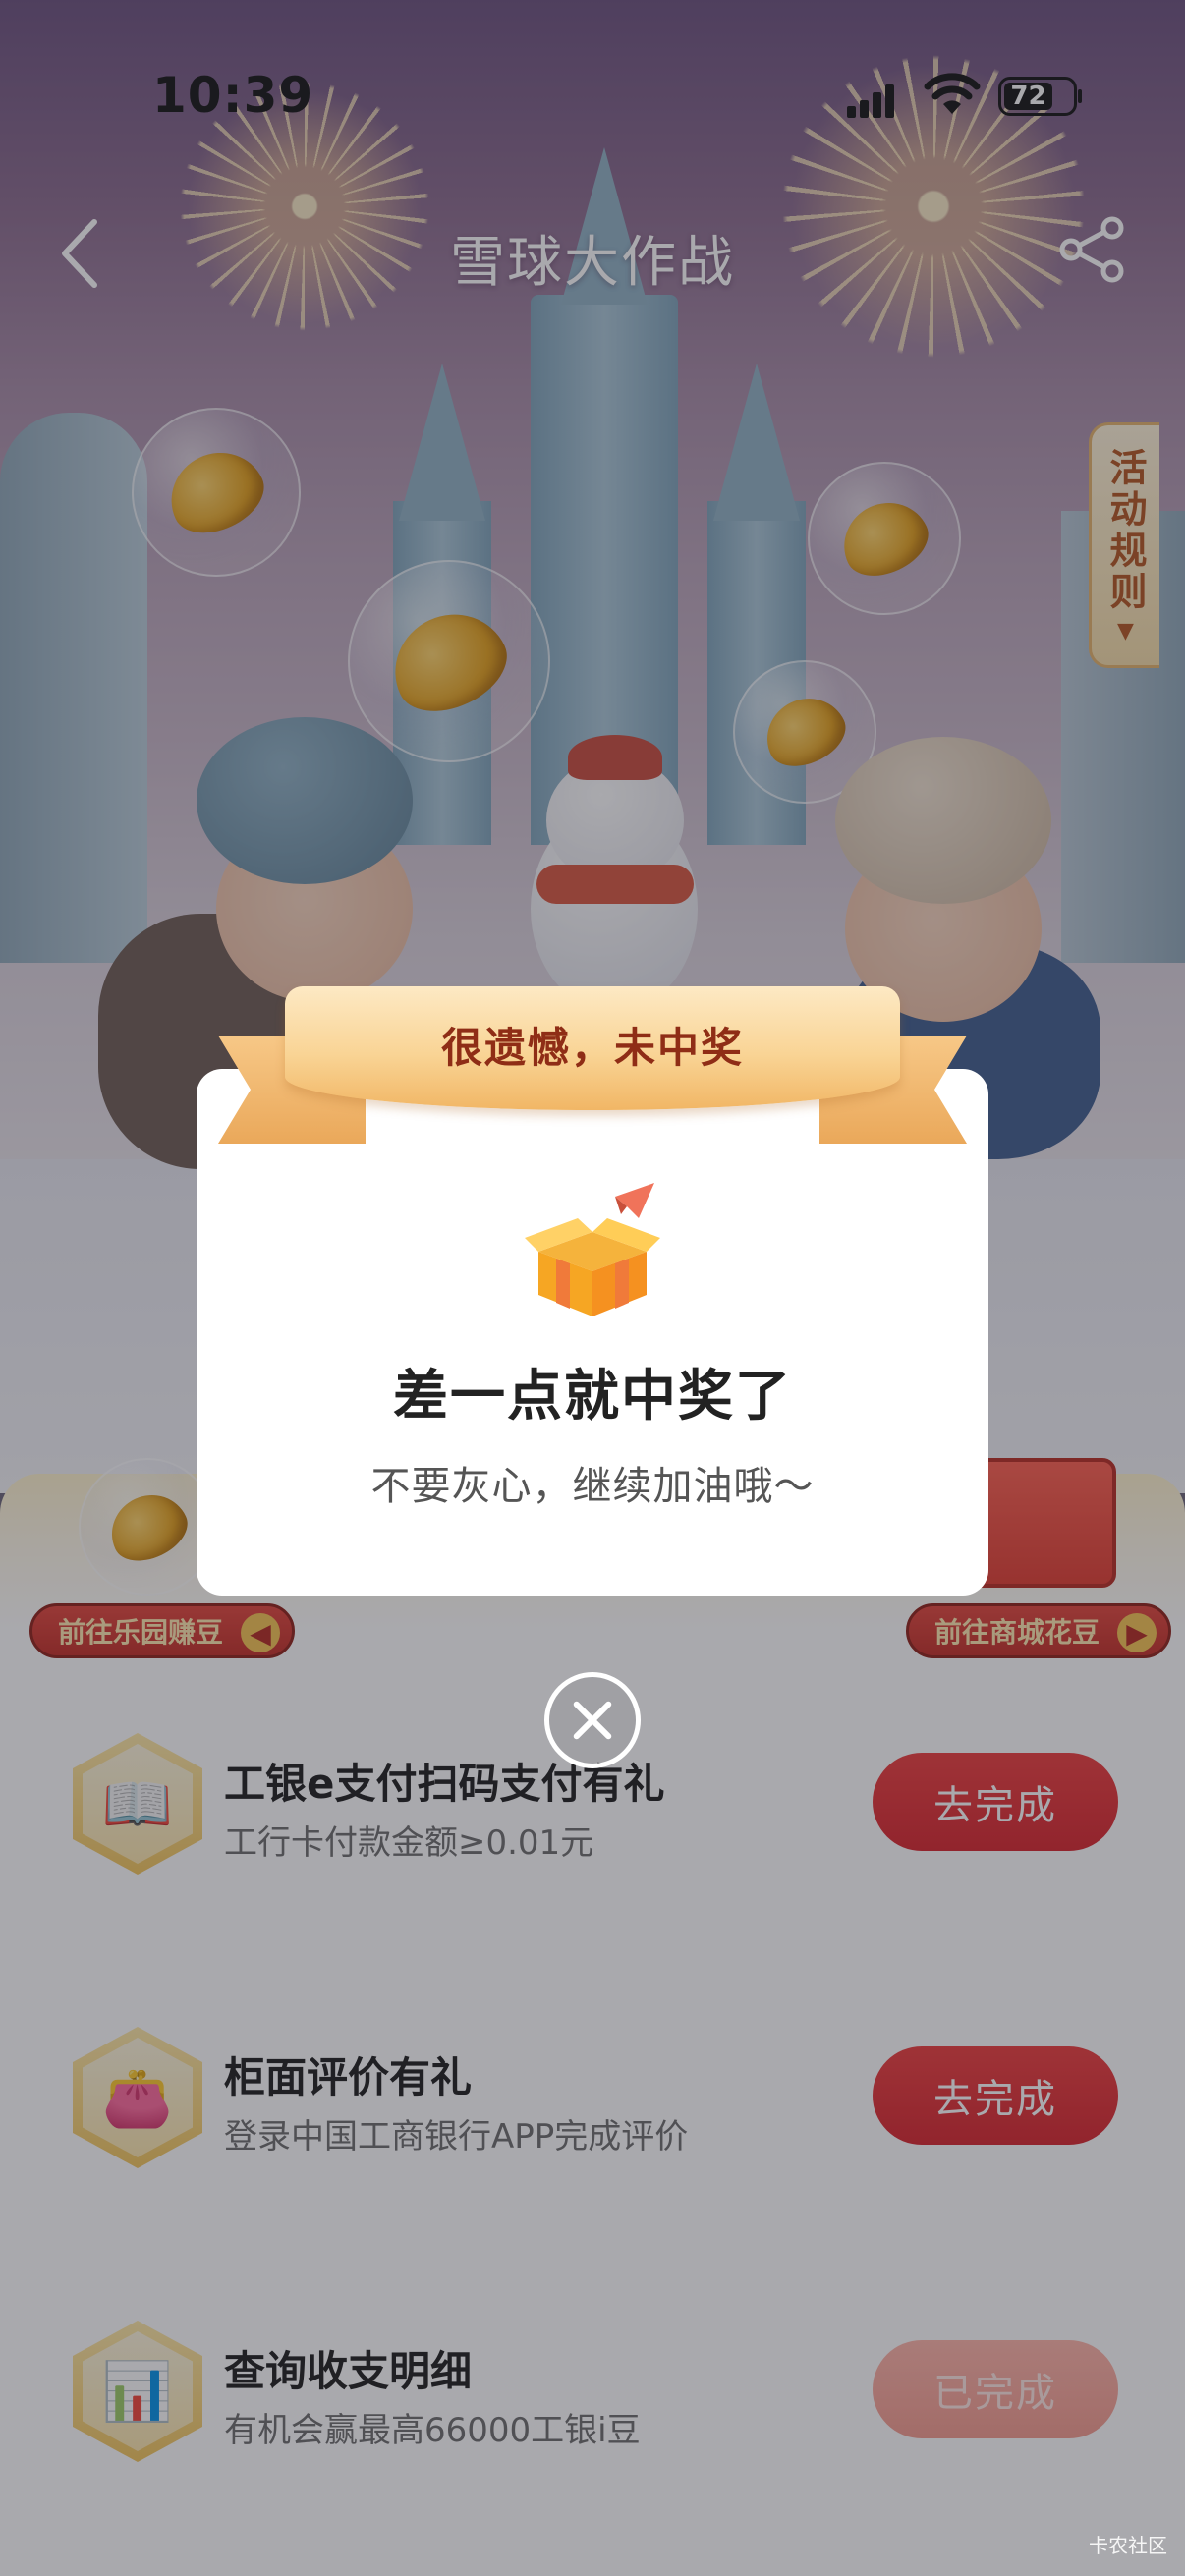 The height and width of the screenshot is (2576, 1185). What do you see at coordinates (592, 1720) in the screenshot?
I see `close-icon` at bounding box center [592, 1720].